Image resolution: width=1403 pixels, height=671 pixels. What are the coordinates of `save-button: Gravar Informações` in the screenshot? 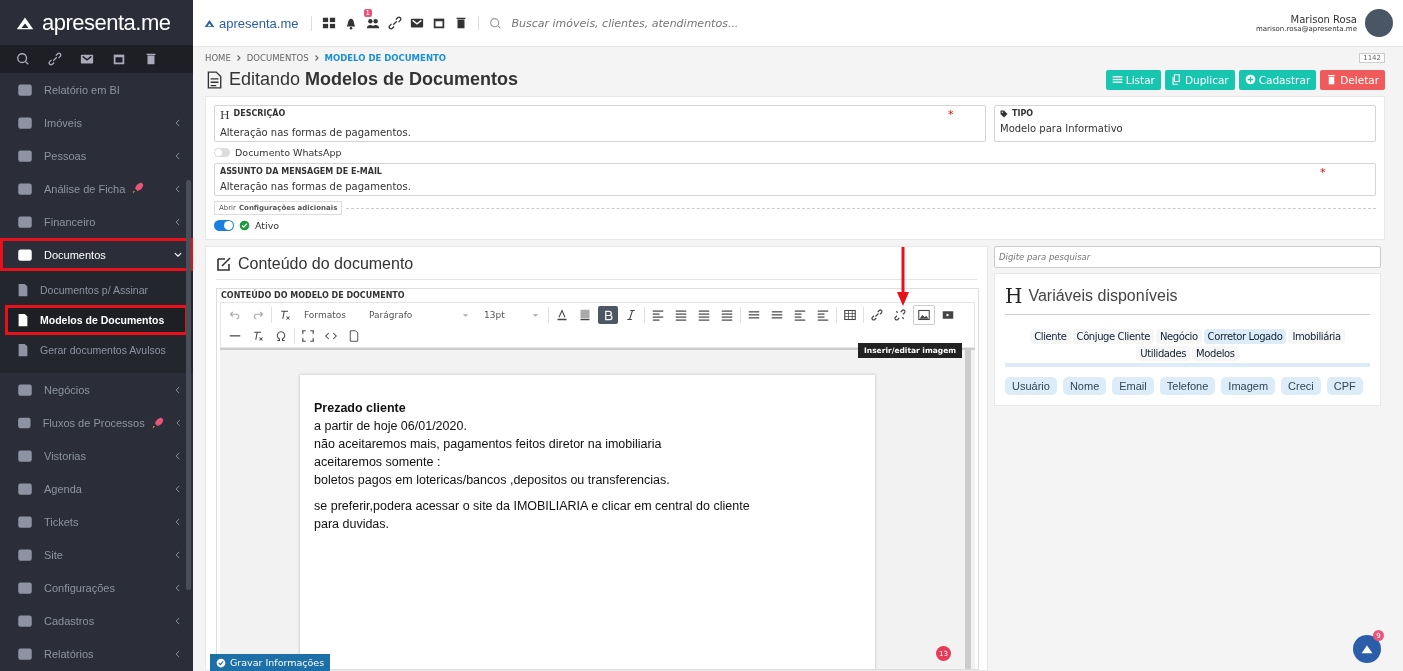 It's located at (270, 662).